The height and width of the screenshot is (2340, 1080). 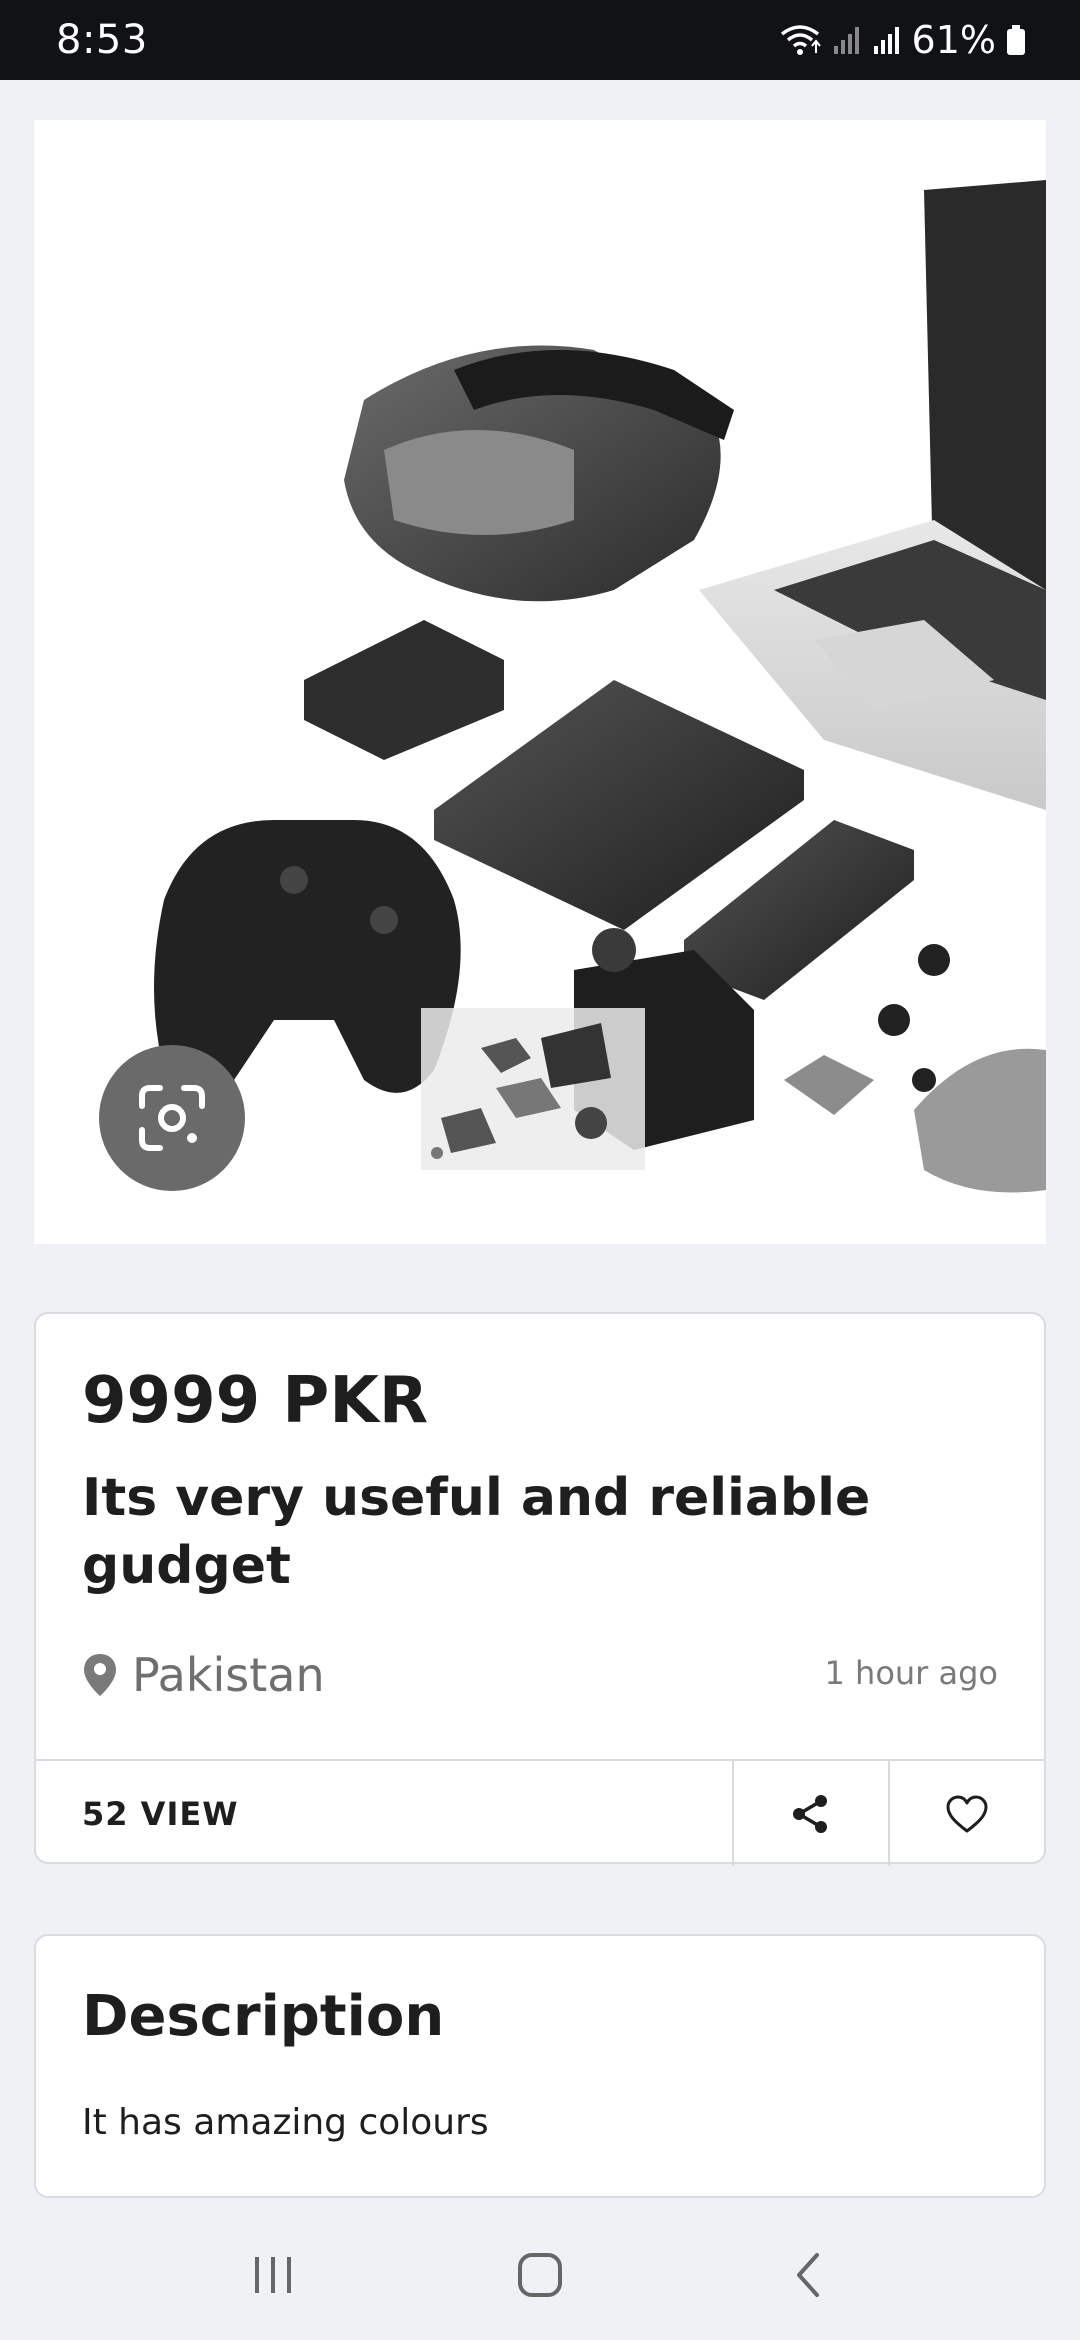 What do you see at coordinates (953, 40) in the screenshot?
I see `battery-percent: 61%` at bounding box center [953, 40].